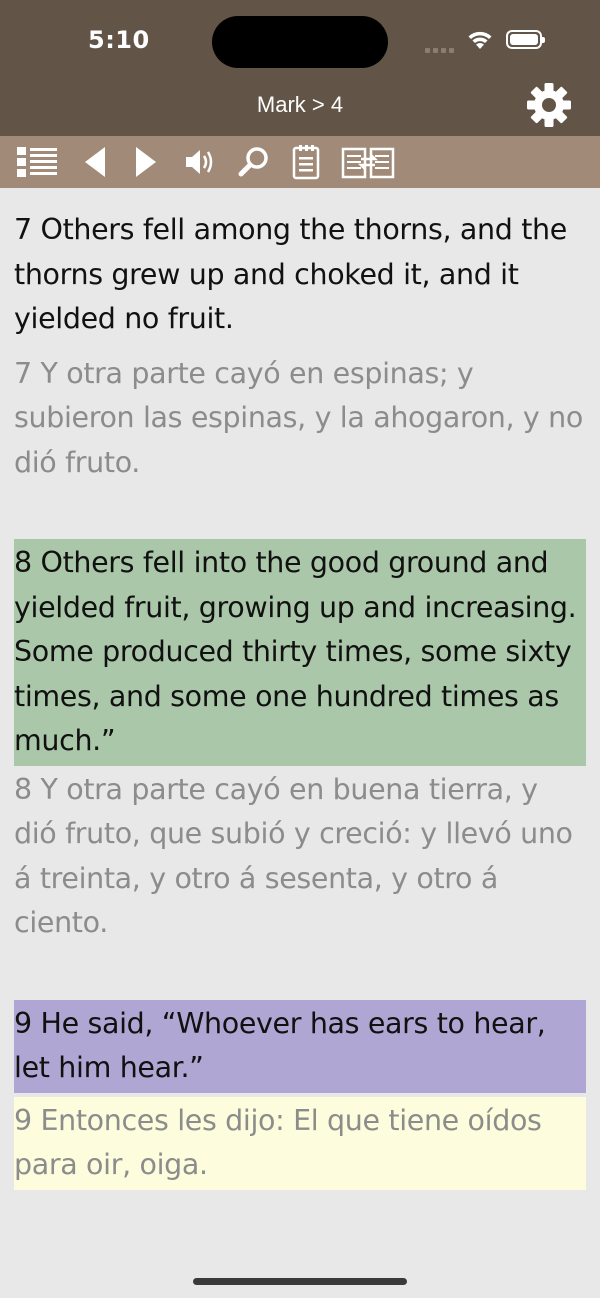  I want to click on status-time: 5:10, so click(119, 40).